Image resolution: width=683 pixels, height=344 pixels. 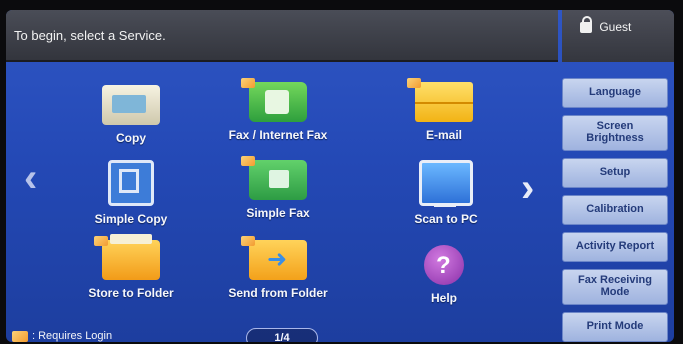 What do you see at coordinates (618, 36) in the screenshot?
I see `user-button: Guest` at bounding box center [618, 36].